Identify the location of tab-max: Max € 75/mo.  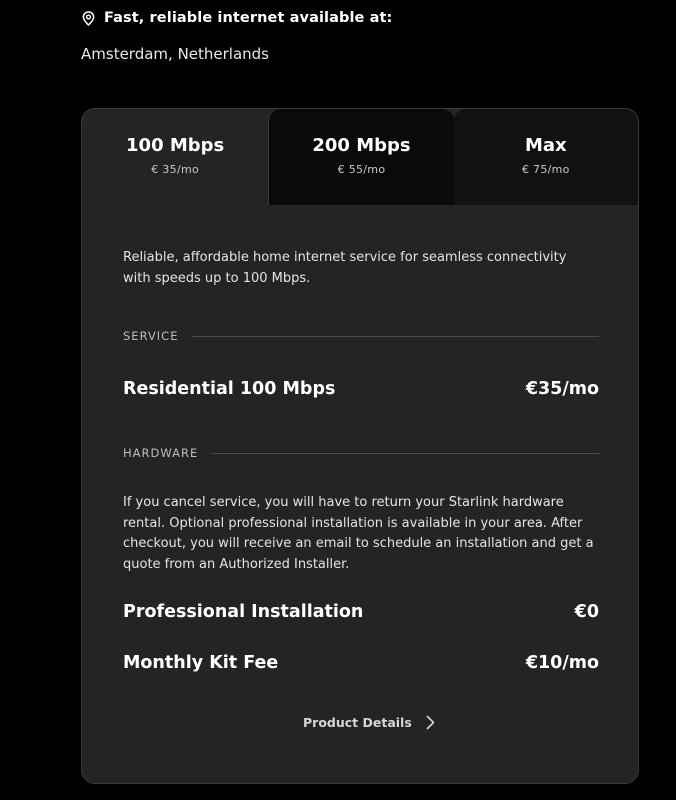
(545, 157).